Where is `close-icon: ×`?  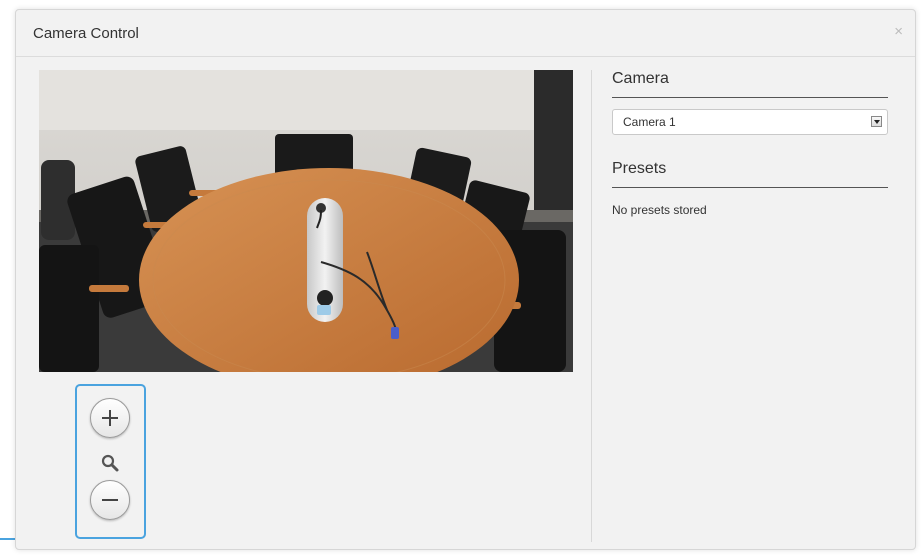
close-icon: × is located at coordinates (898, 31).